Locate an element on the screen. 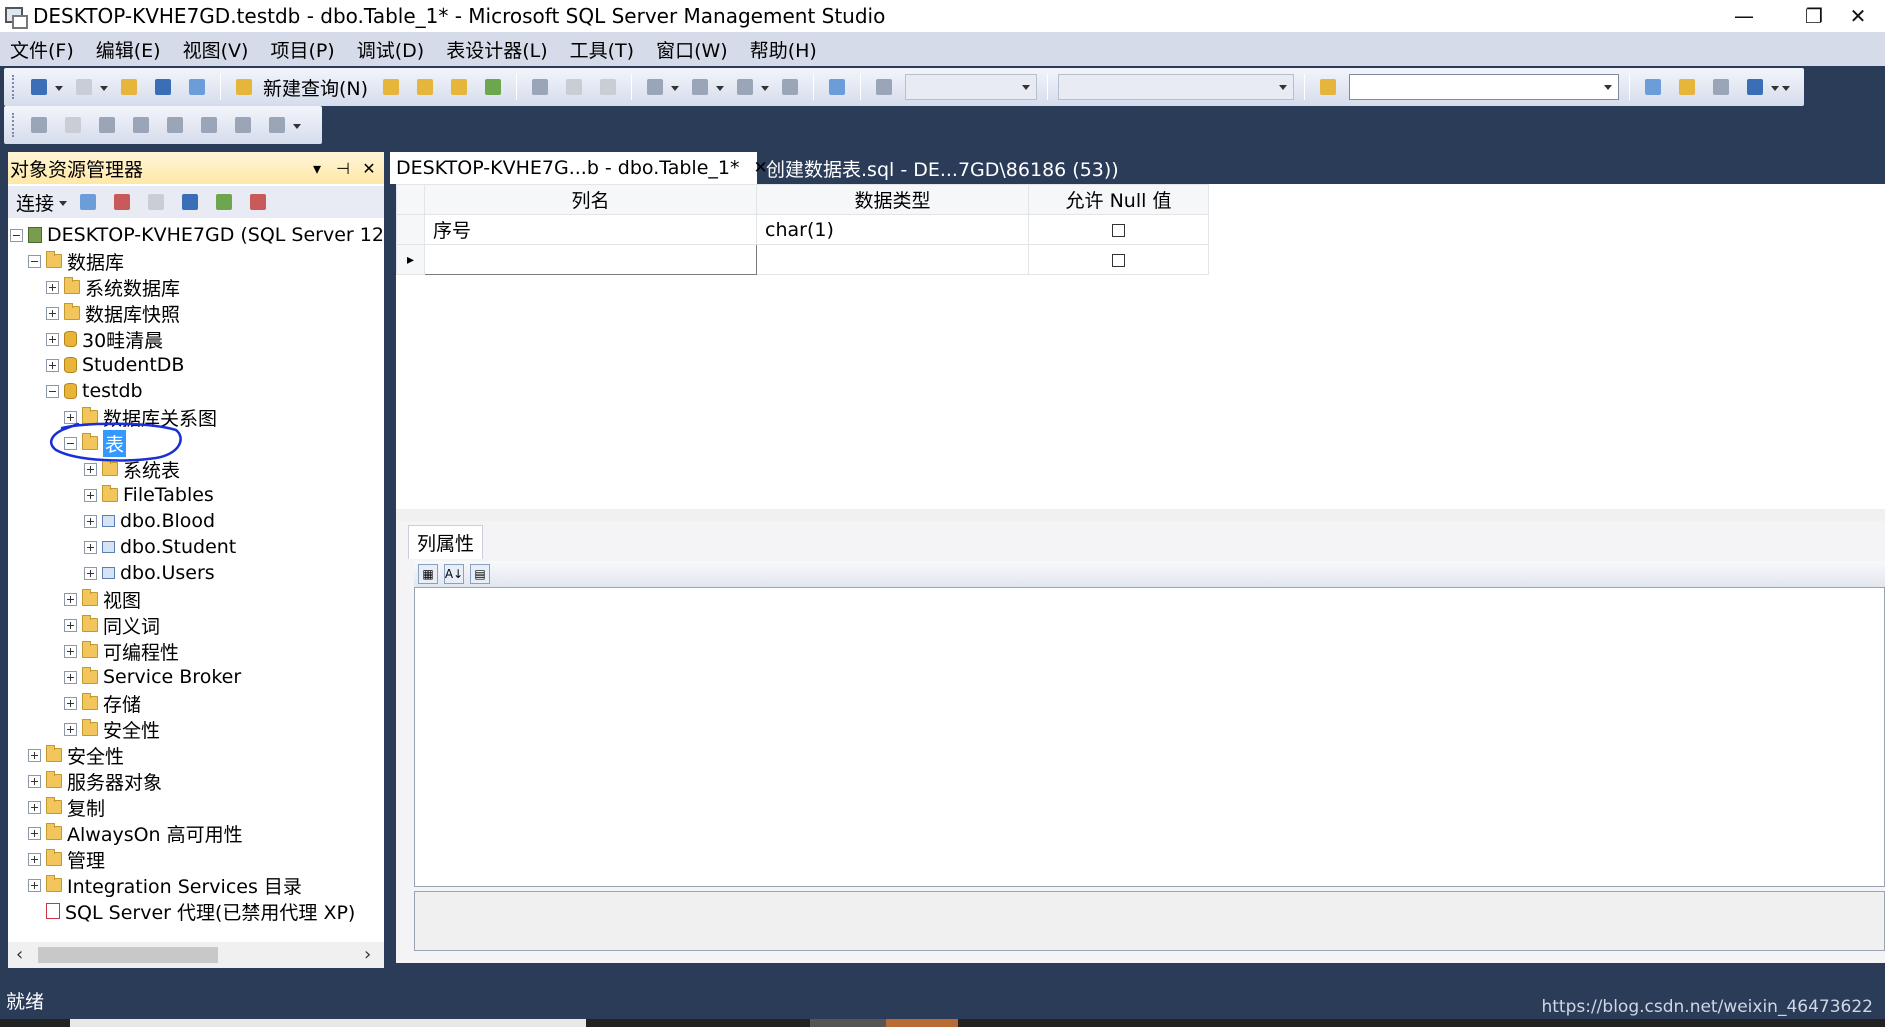 This screenshot has width=1885, height=1027. fulltext-index-icon is located at coordinates (175, 125).